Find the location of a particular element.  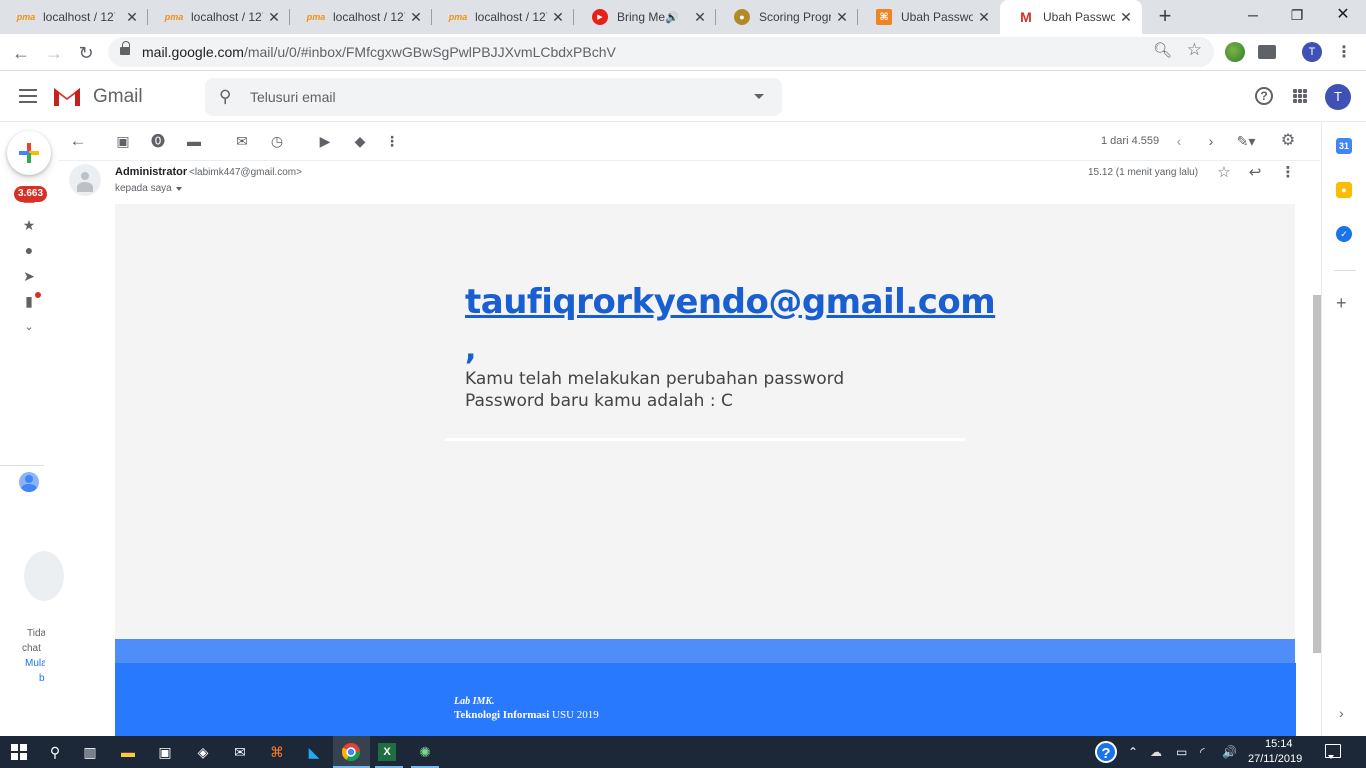

action-center-icon is located at coordinates (1333, 751).